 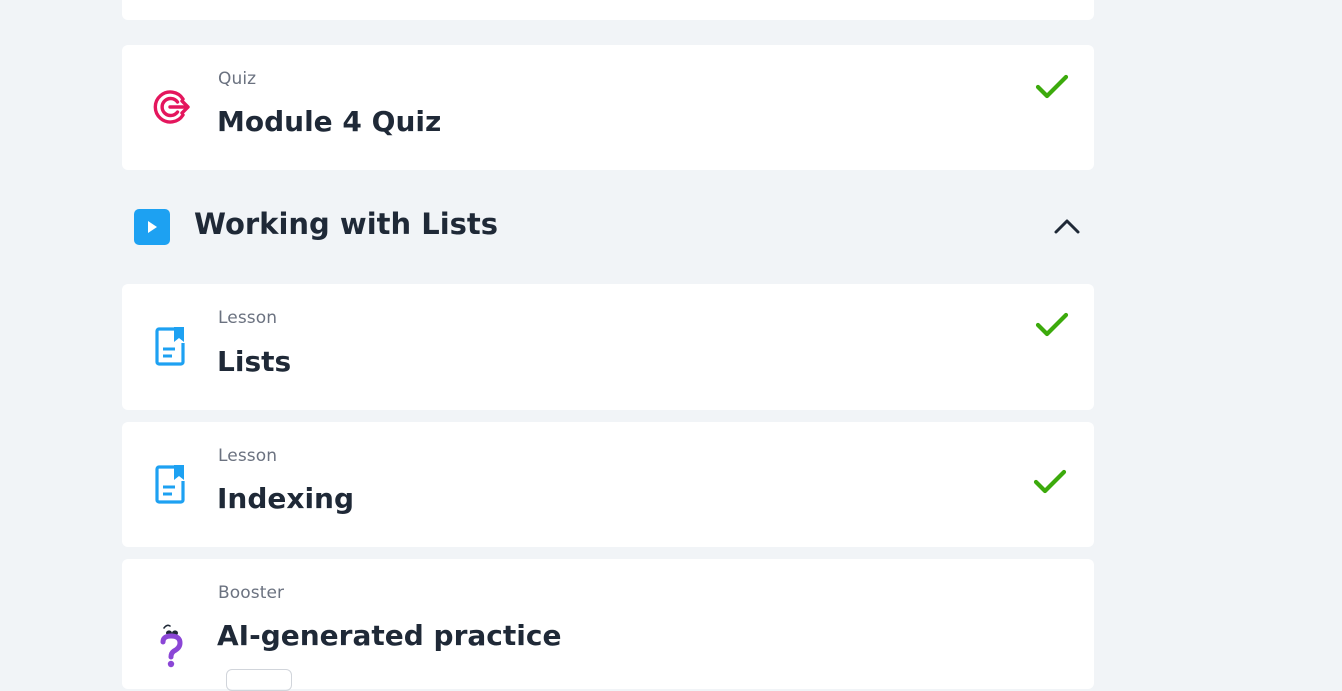 What do you see at coordinates (608, 107) in the screenshot?
I see `quiz-item-card: Quiz Module 4 Quiz` at bounding box center [608, 107].